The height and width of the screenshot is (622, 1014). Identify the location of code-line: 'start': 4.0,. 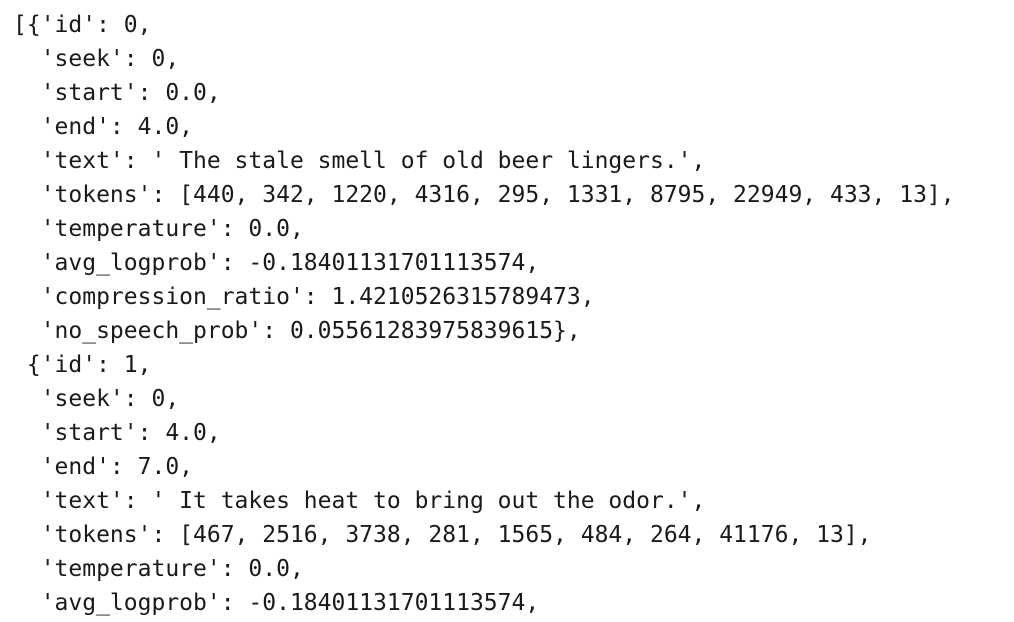
(117, 433).